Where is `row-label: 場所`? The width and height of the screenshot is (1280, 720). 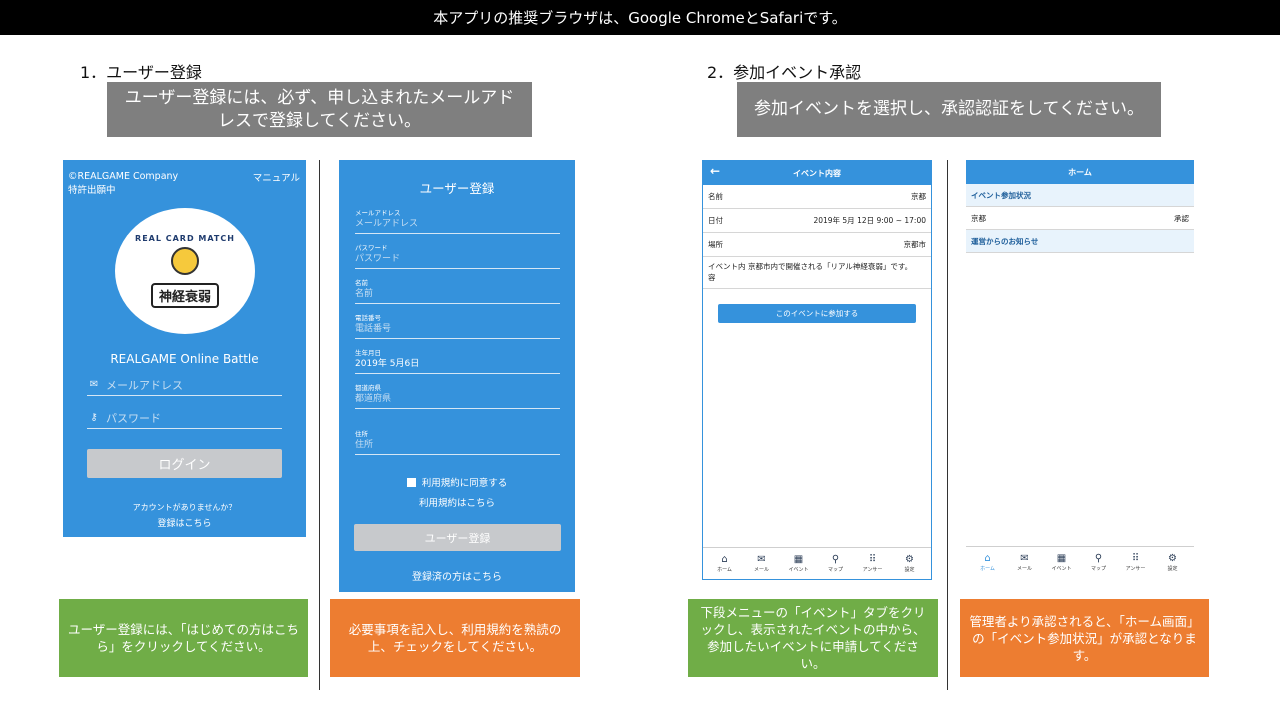 row-label: 場所 is located at coordinates (715, 244).